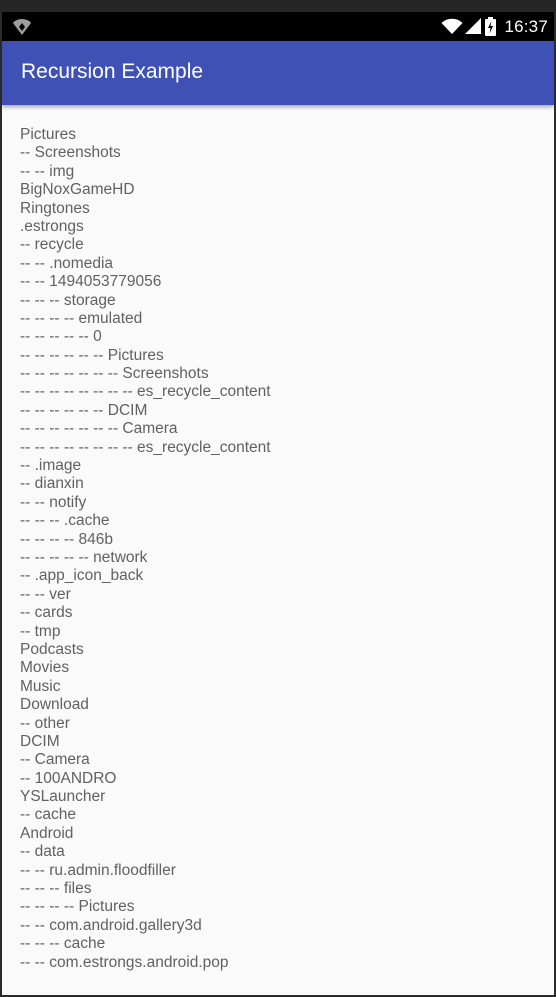  I want to click on tree-line: -- Screenshots, so click(70, 153).